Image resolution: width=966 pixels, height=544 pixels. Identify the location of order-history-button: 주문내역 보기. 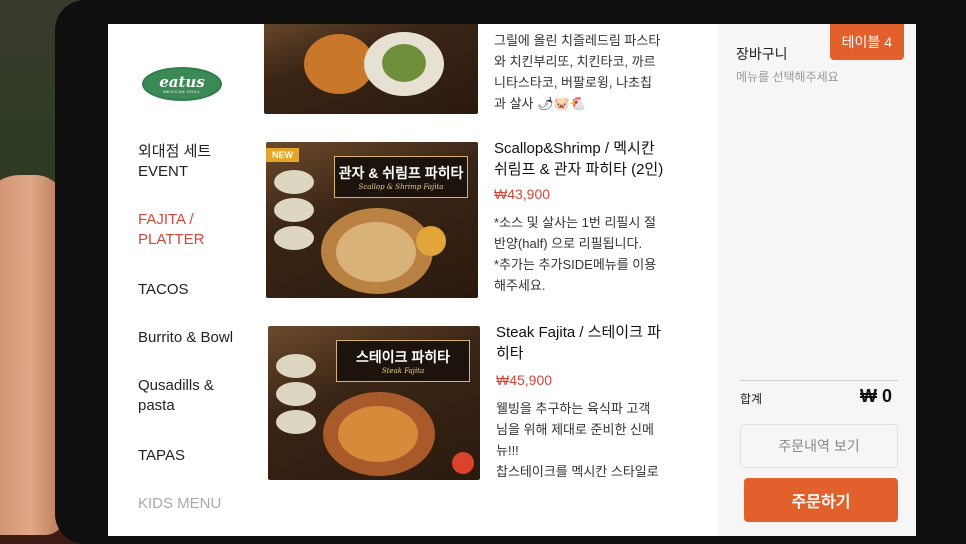
(819, 446).